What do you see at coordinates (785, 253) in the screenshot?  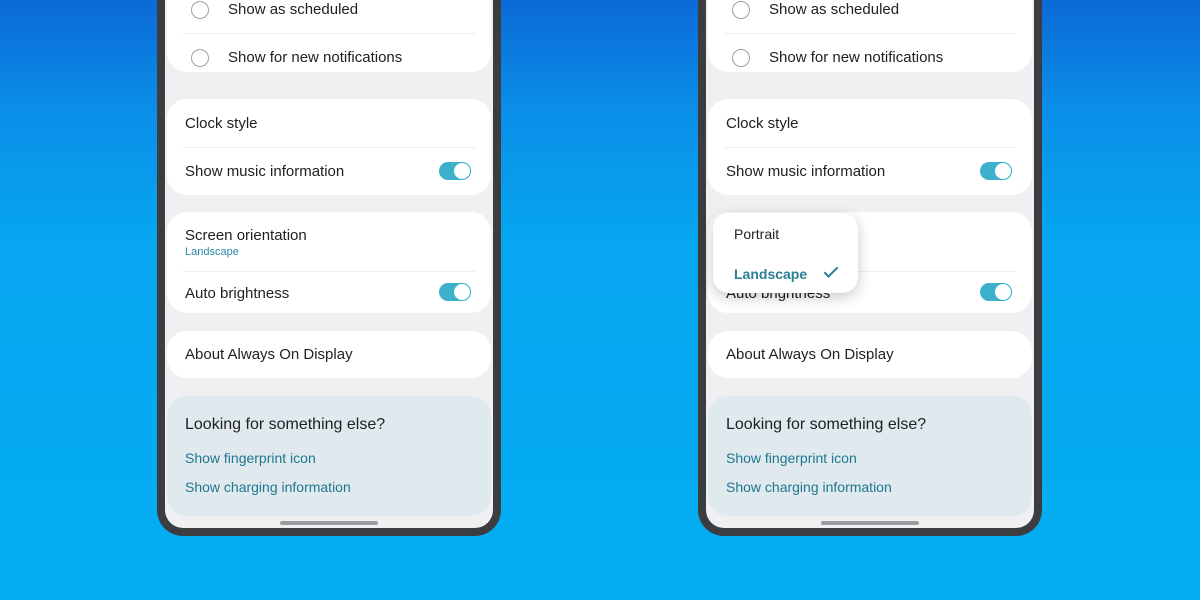 I see `orientation-popup-menu: Portrait Landscape` at bounding box center [785, 253].